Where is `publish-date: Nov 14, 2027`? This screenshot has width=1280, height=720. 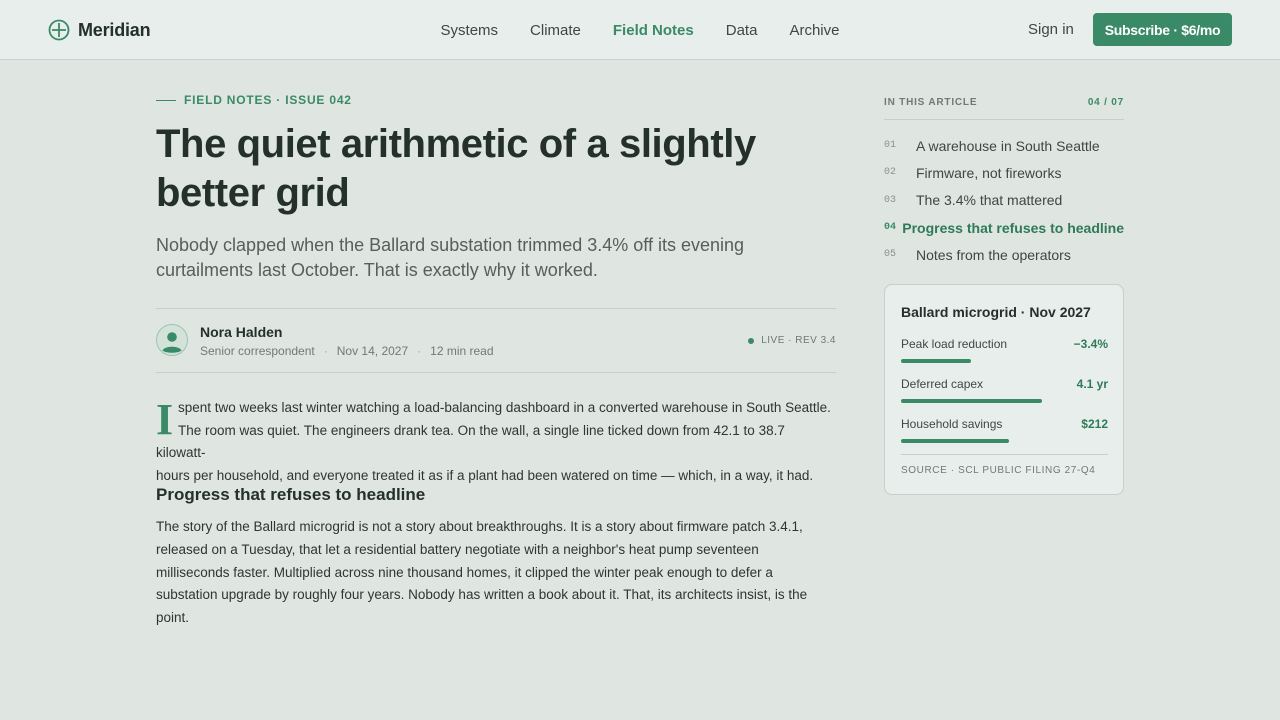 publish-date: Nov 14, 2027 is located at coordinates (372, 351).